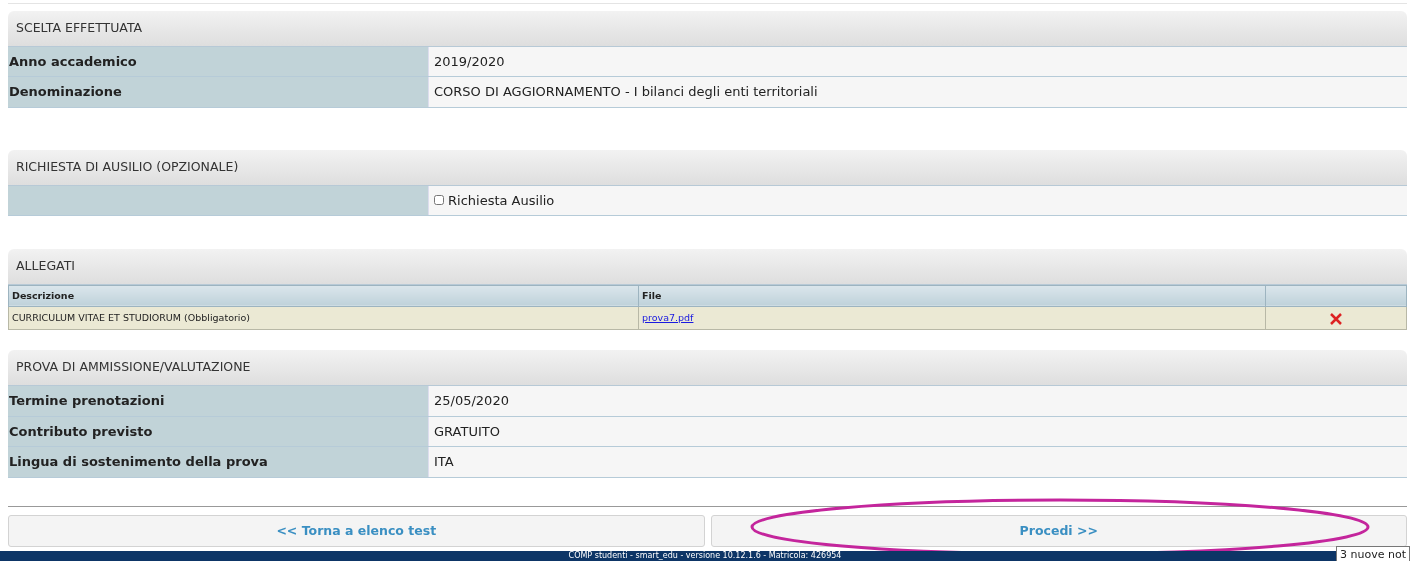  I want to click on field-value: 2019/2020, so click(917, 61).